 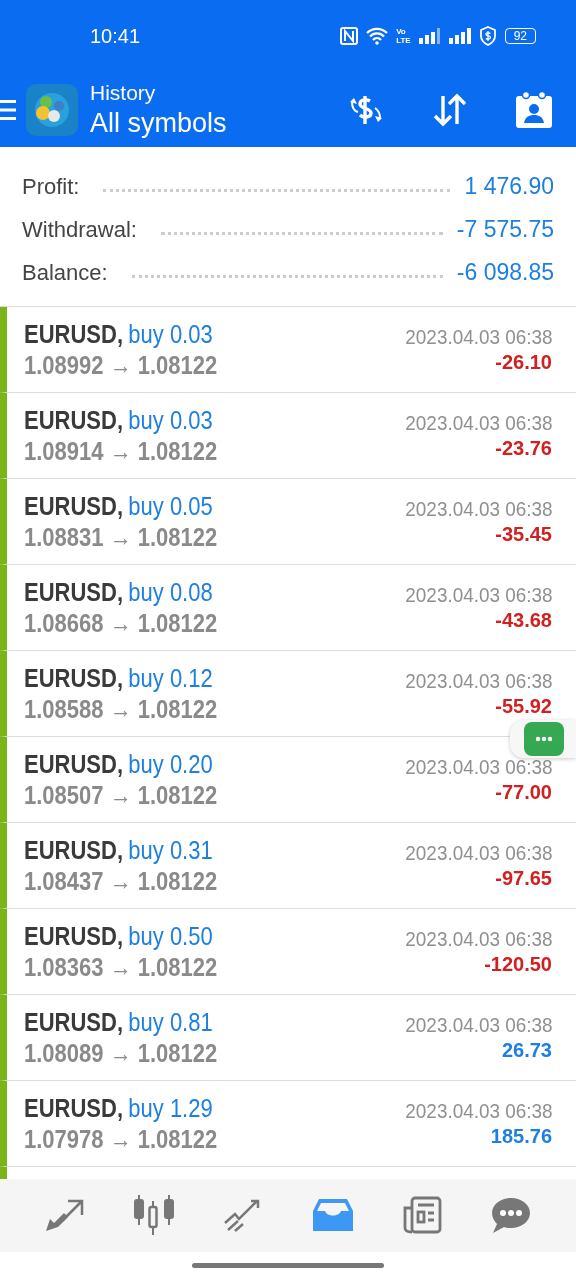 What do you see at coordinates (121, 451) in the screenshot?
I see `deal-prices: 1.08914 → 1.08122` at bounding box center [121, 451].